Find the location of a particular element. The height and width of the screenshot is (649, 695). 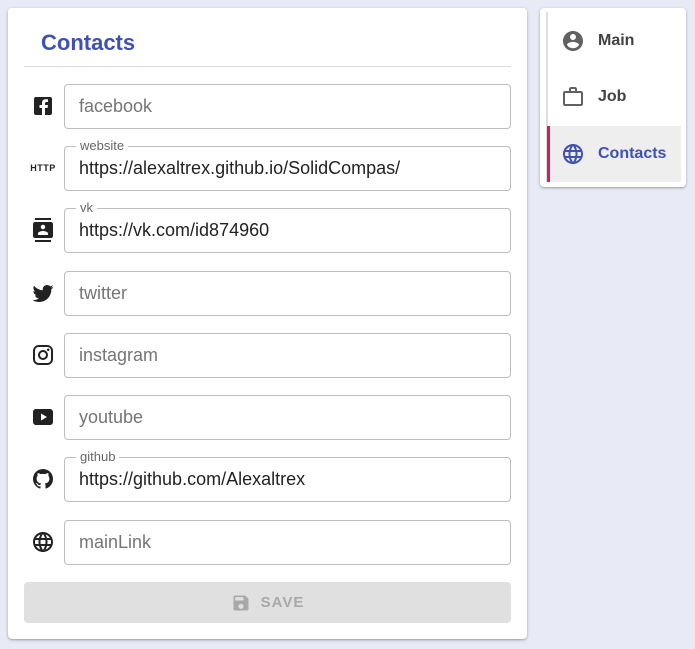

github-row: github is located at coordinates (267, 476).